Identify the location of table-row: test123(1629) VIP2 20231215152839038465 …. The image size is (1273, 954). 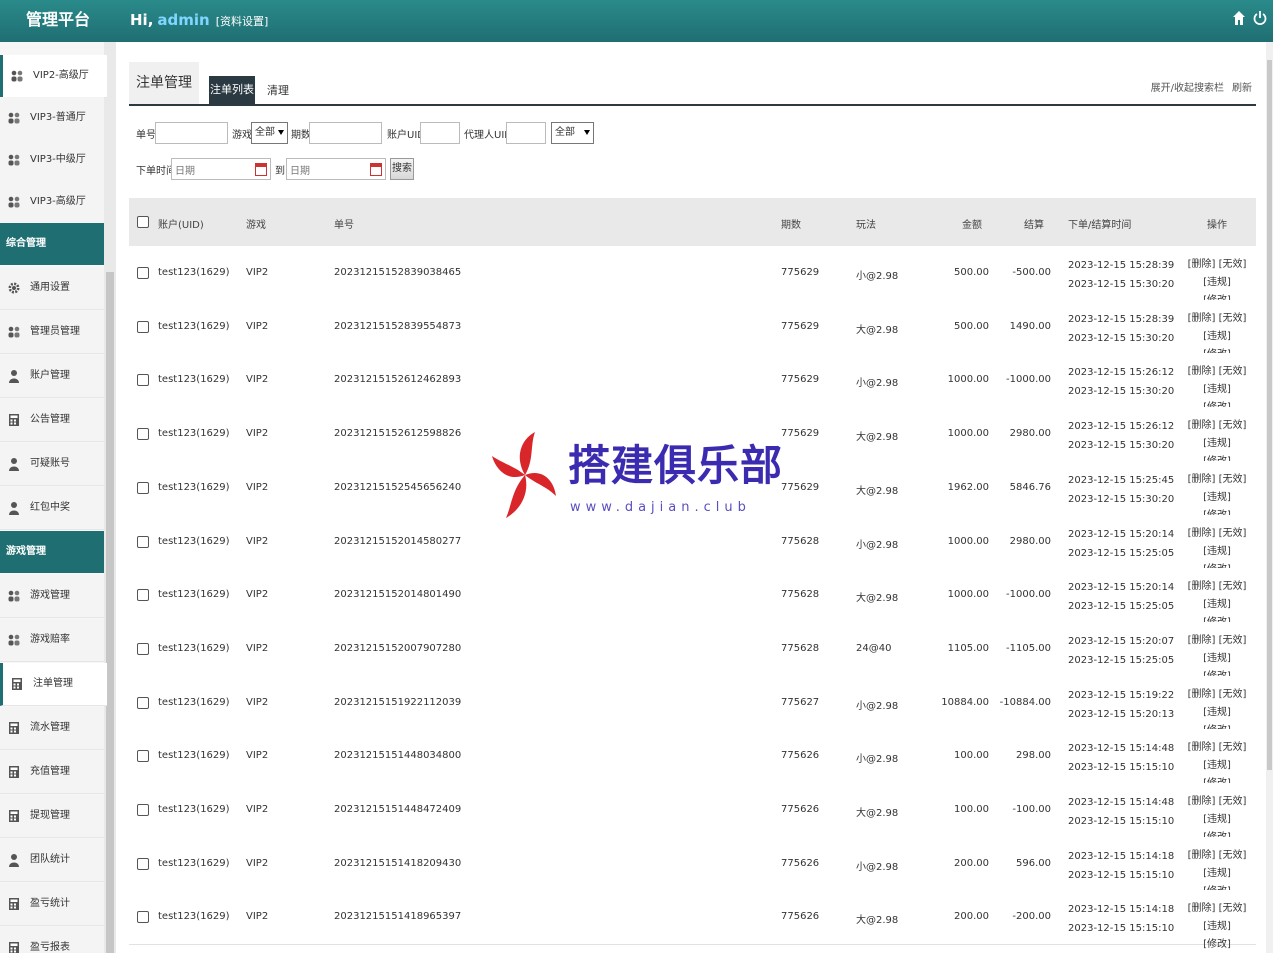
(692, 276).